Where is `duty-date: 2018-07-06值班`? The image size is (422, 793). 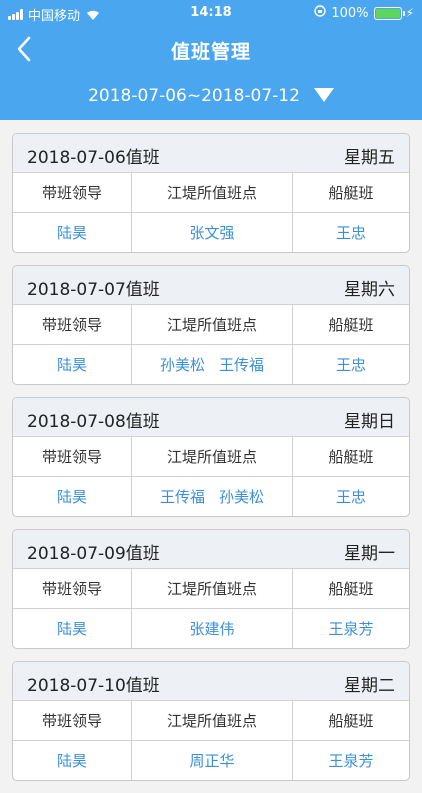 duty-date: 2018-07-06值班 is located at coordinates (93, 158).